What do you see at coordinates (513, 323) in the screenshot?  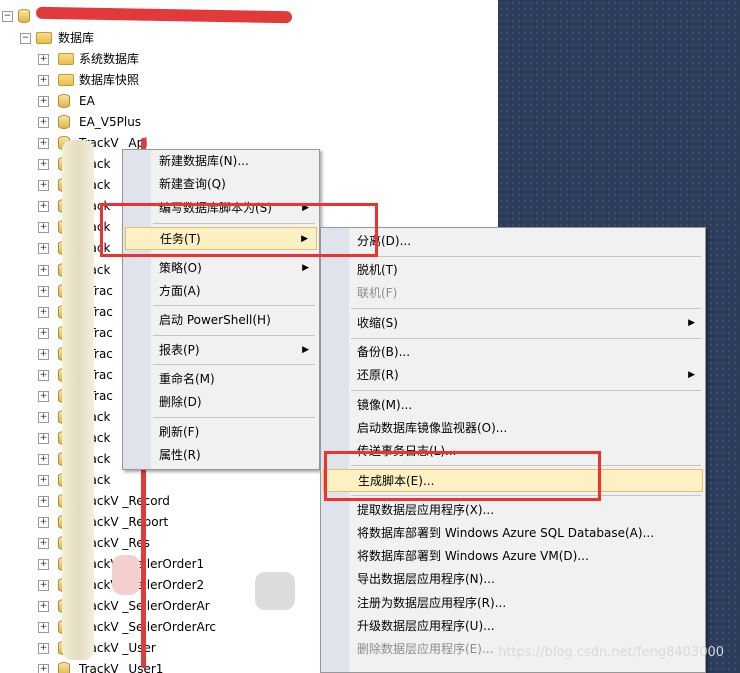 I see `menu-item: 收缩(S) ▶` at bounding box center [513, 323].